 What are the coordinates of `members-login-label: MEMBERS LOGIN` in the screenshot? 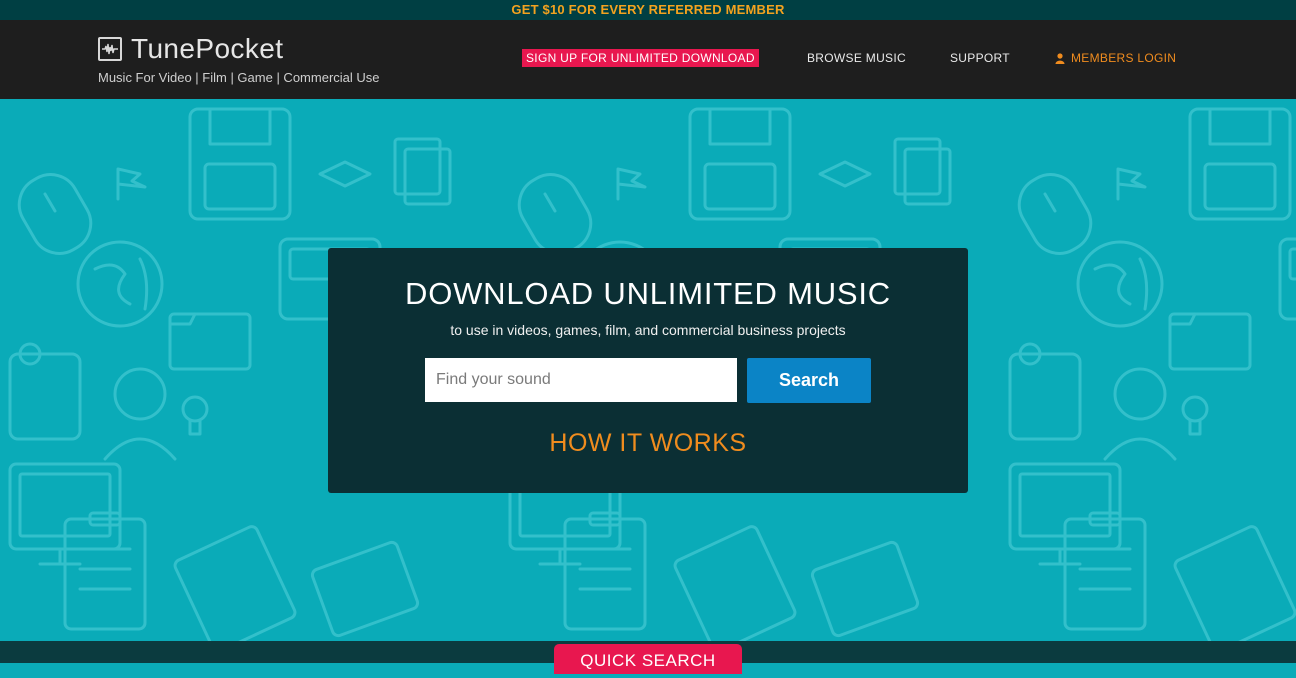 It's located at (1124, 58).